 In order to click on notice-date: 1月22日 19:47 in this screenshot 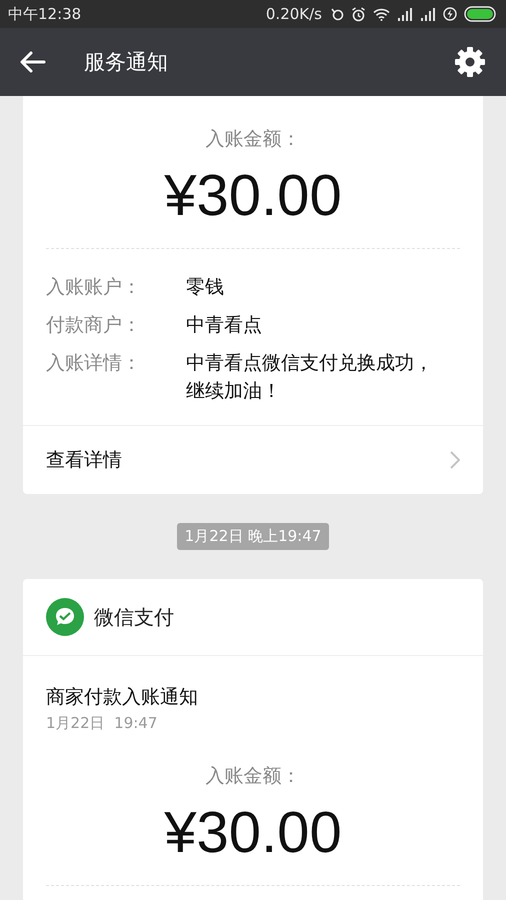, I will do `click(101, 723)`.